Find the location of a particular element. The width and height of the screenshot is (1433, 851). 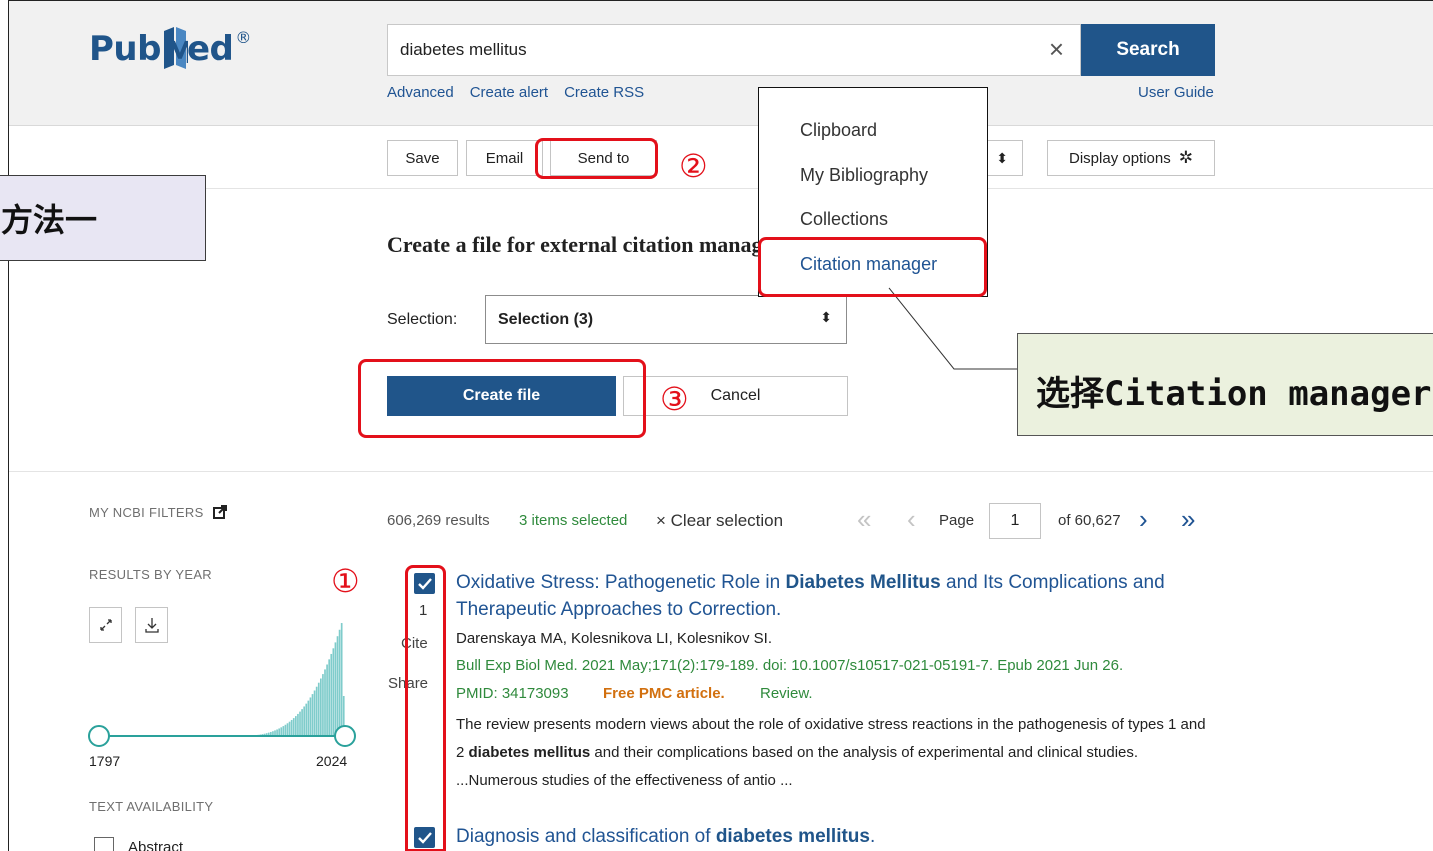

page-input: 1 is located at coordinates (1015, 521).